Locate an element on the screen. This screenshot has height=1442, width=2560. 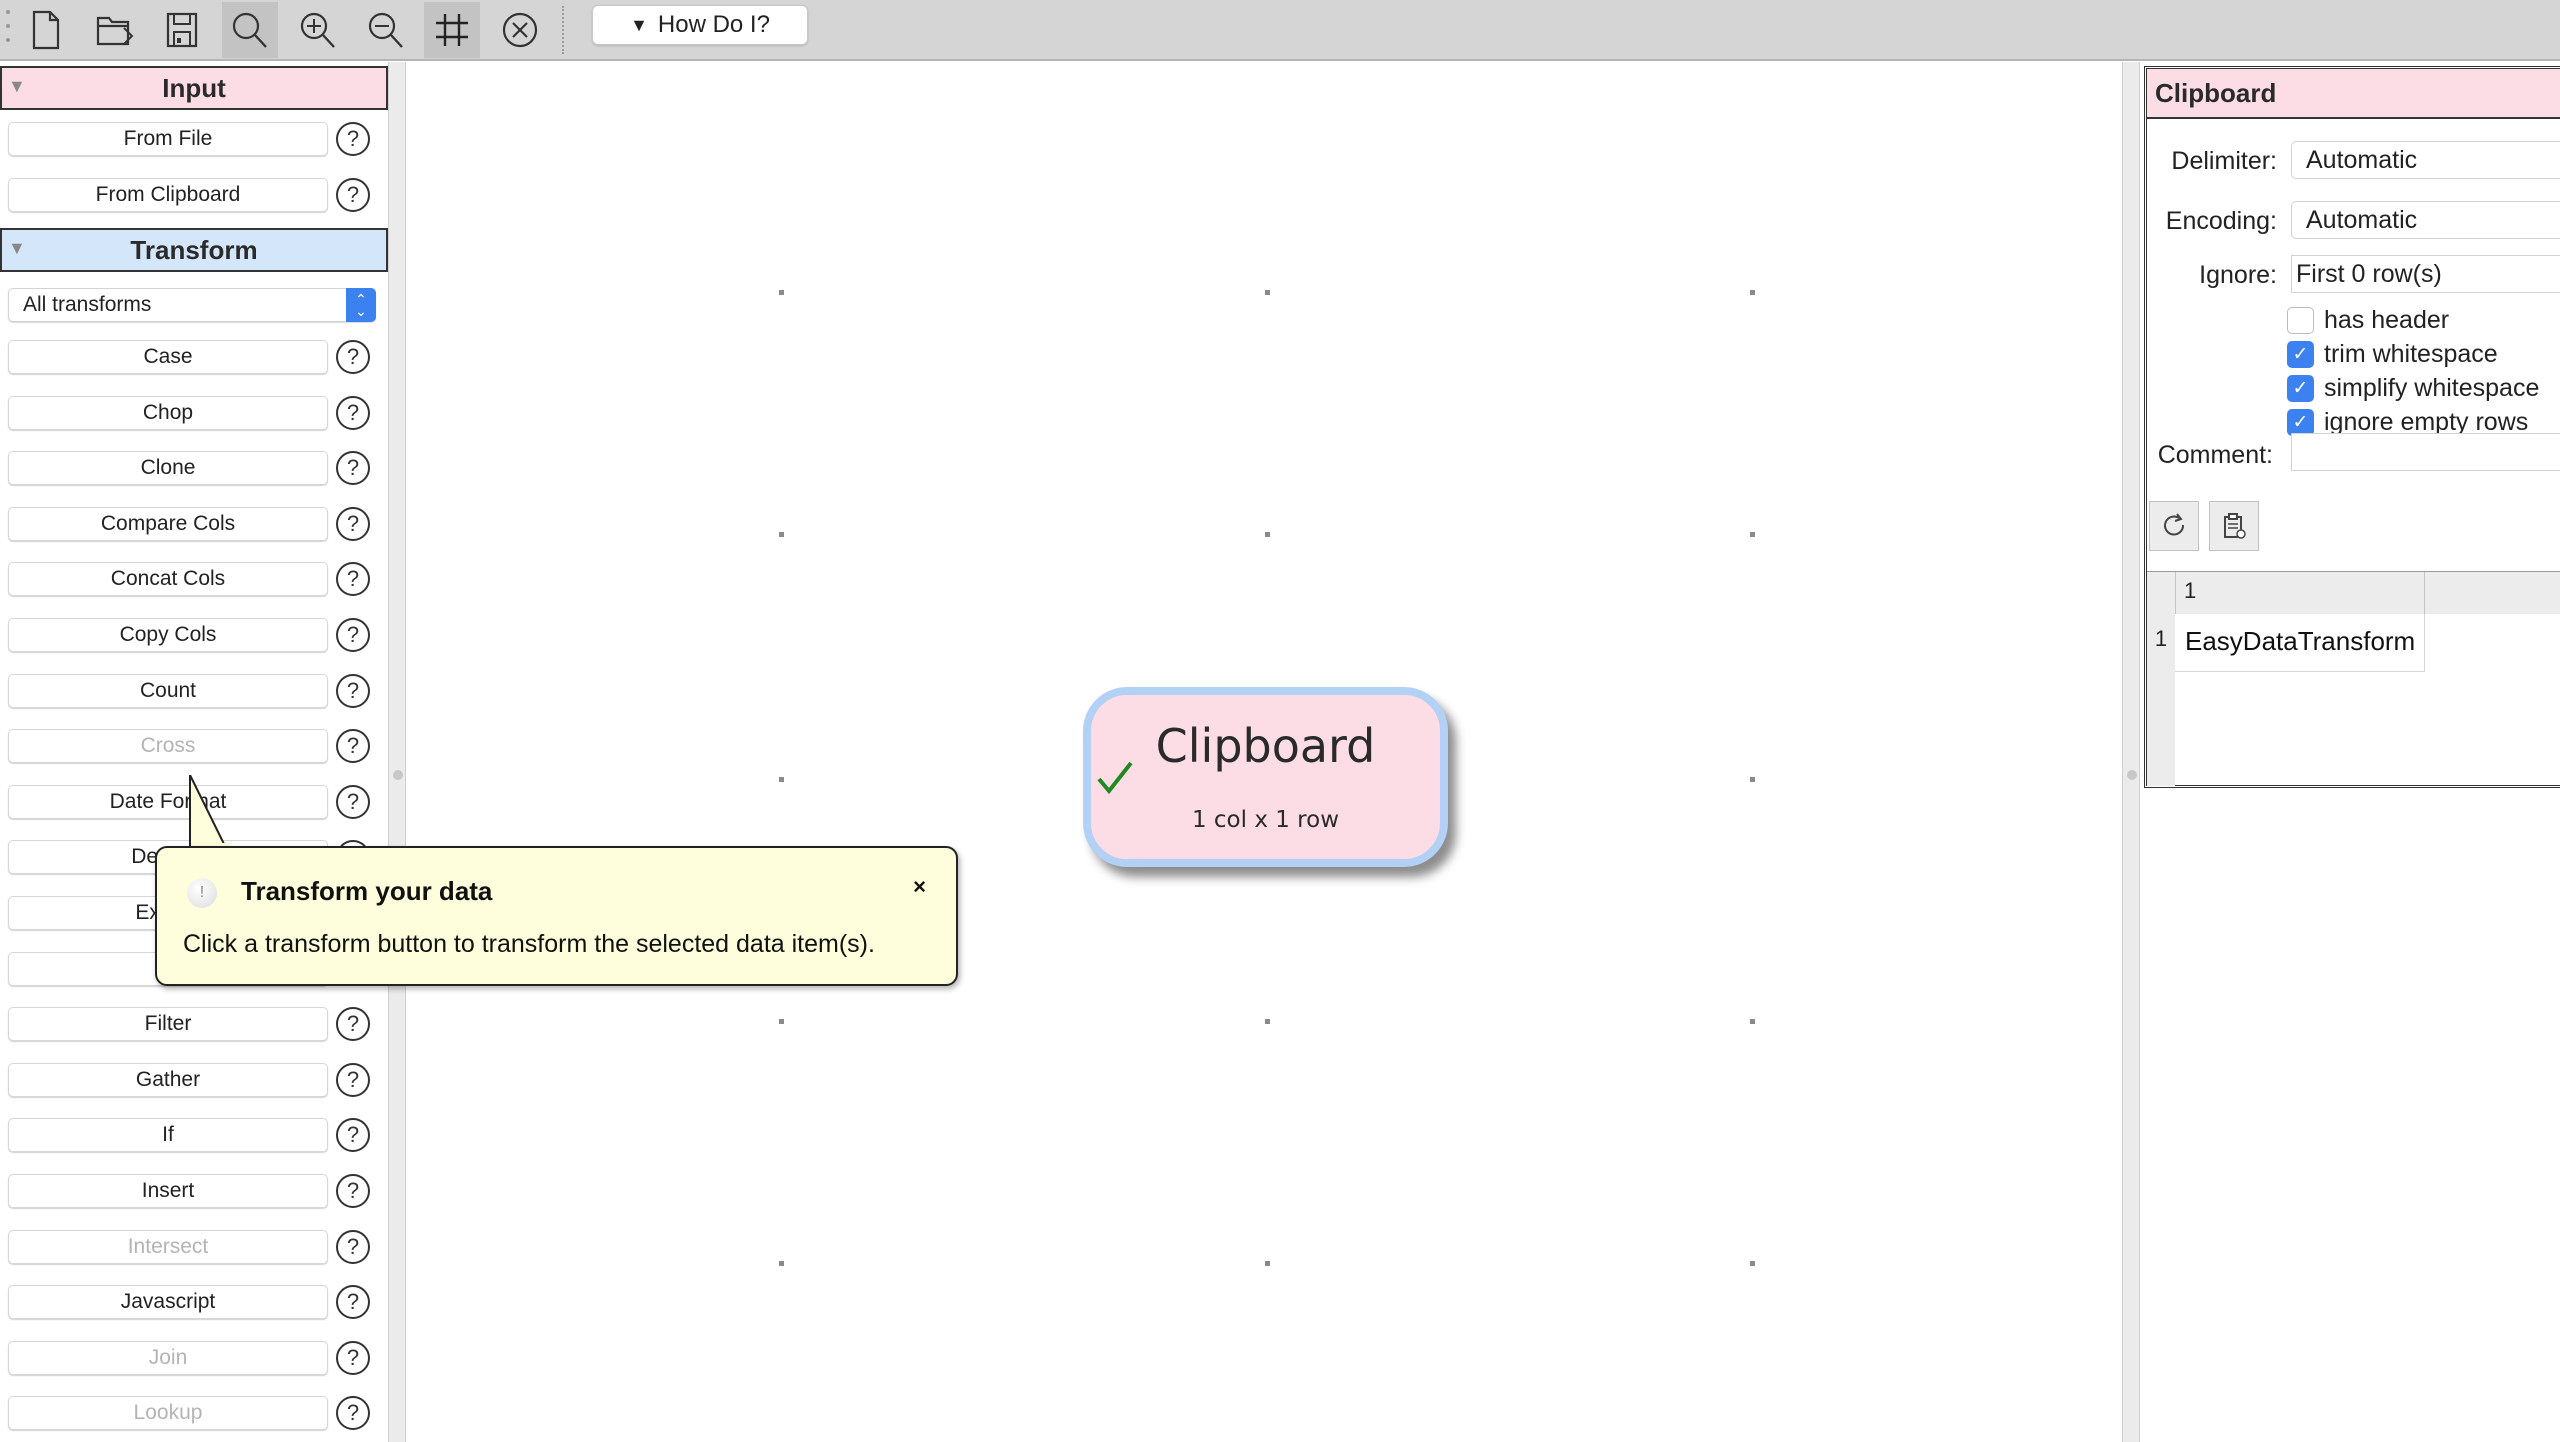
delimiter-select: Automatic is located at coordinates (2425, 160).